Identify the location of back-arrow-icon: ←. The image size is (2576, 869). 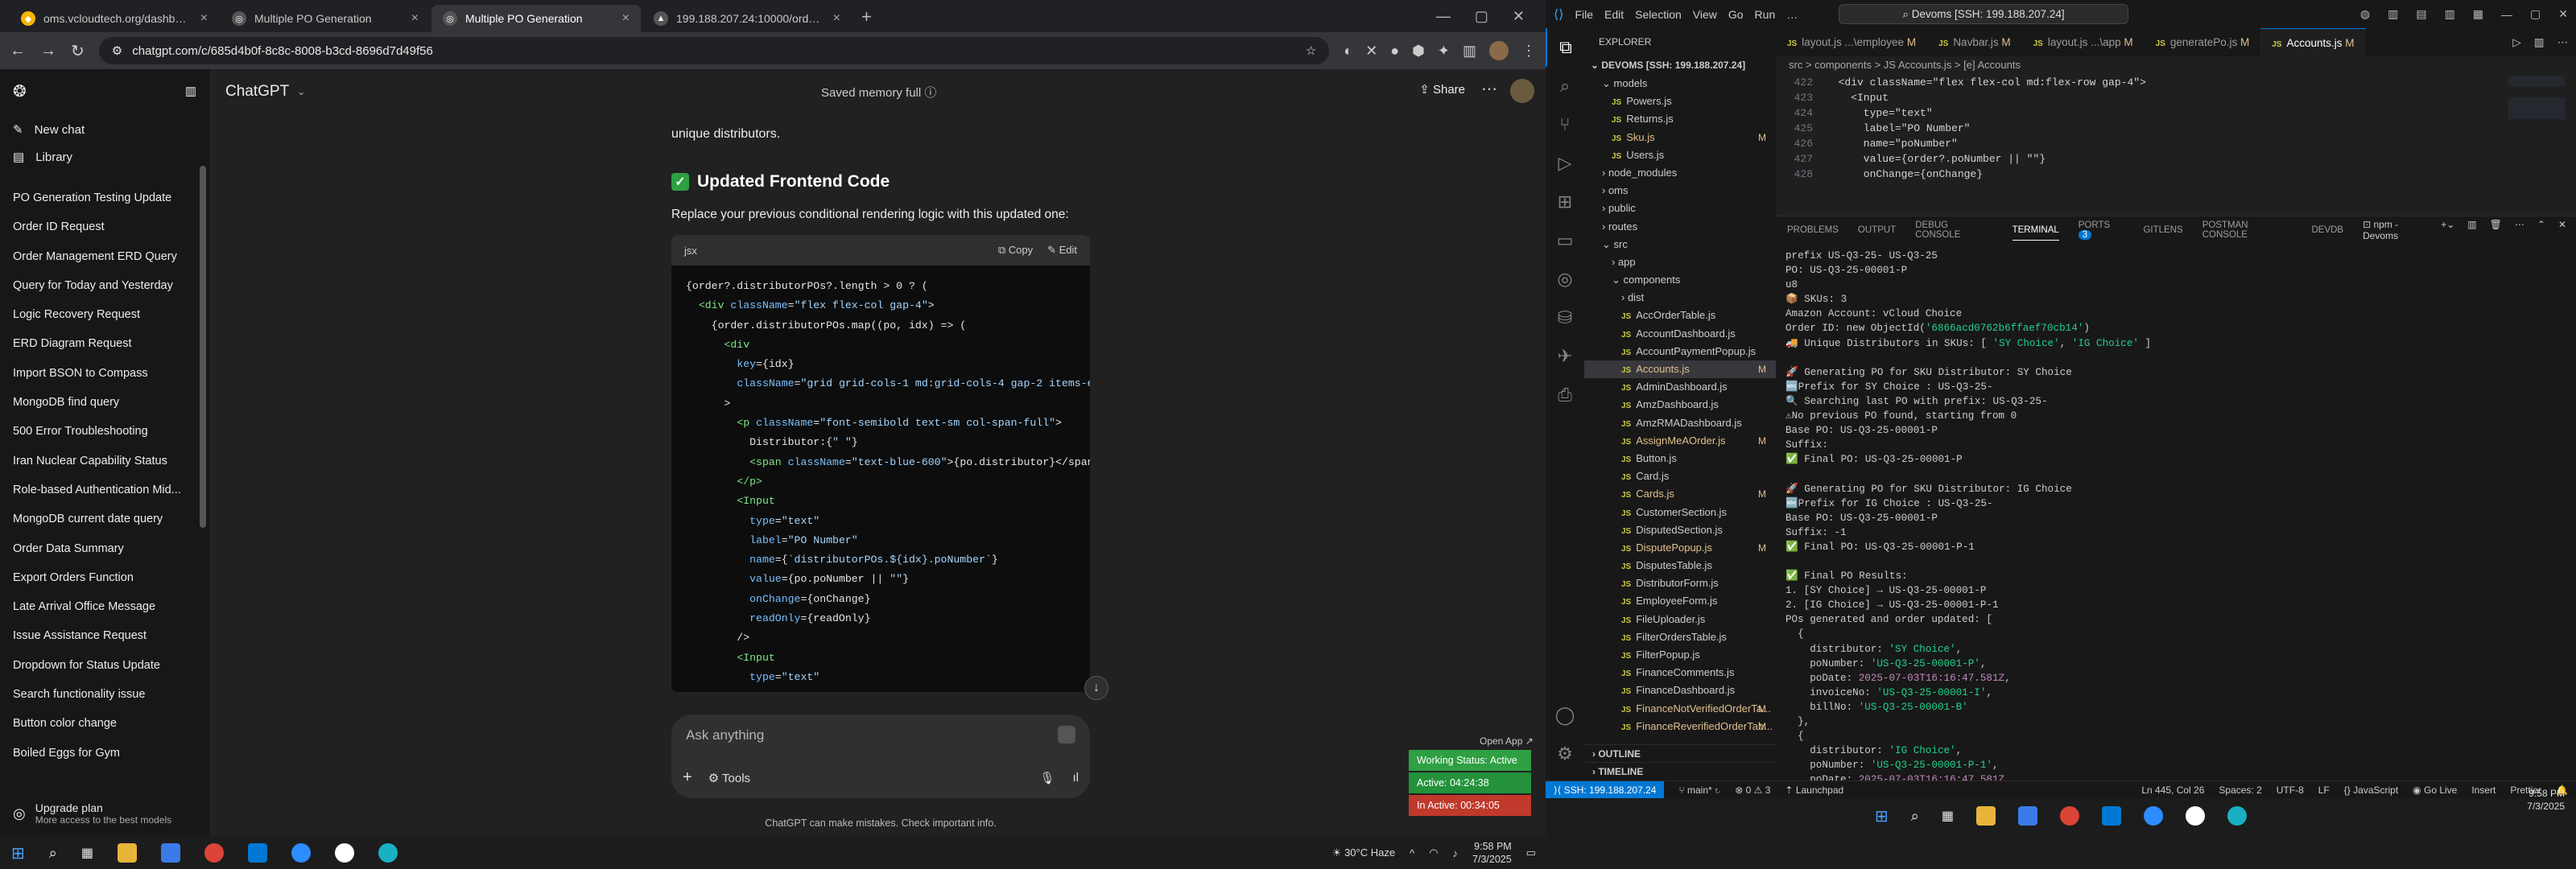
(18, 51).